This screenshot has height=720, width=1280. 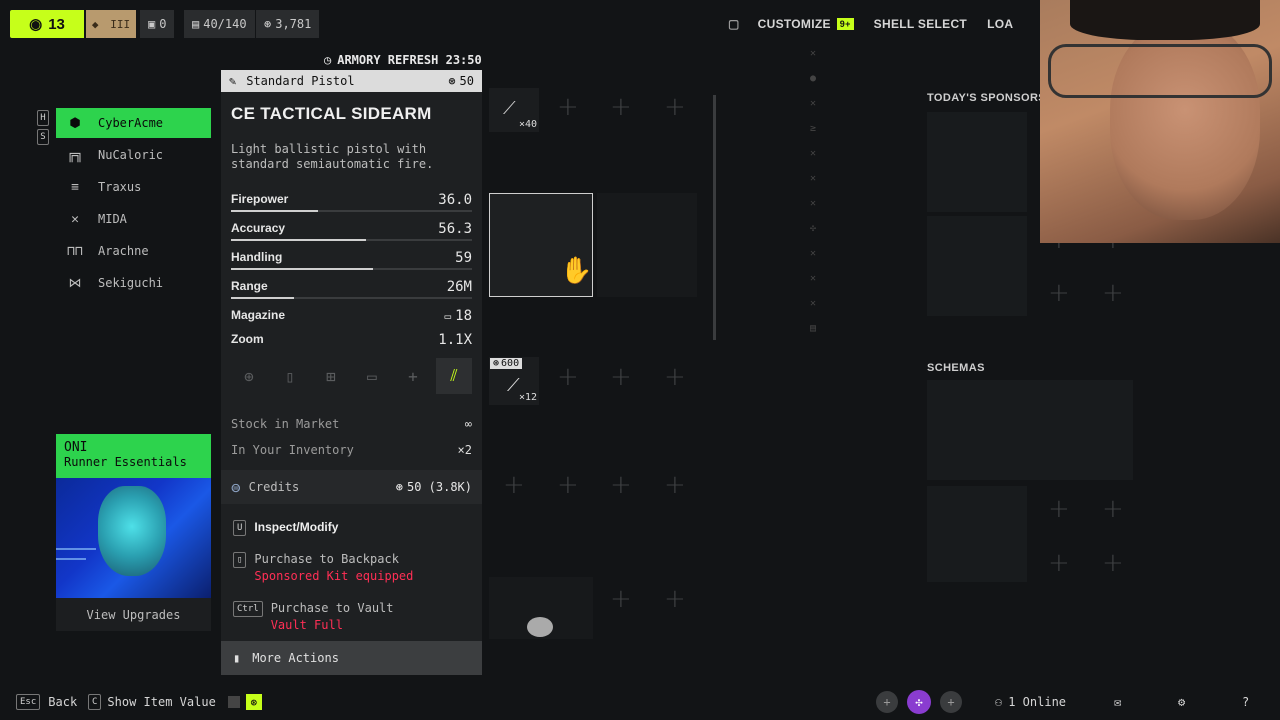 I want to click on customize-tab: CUSTOMIZE, so click(x=794, y=24).